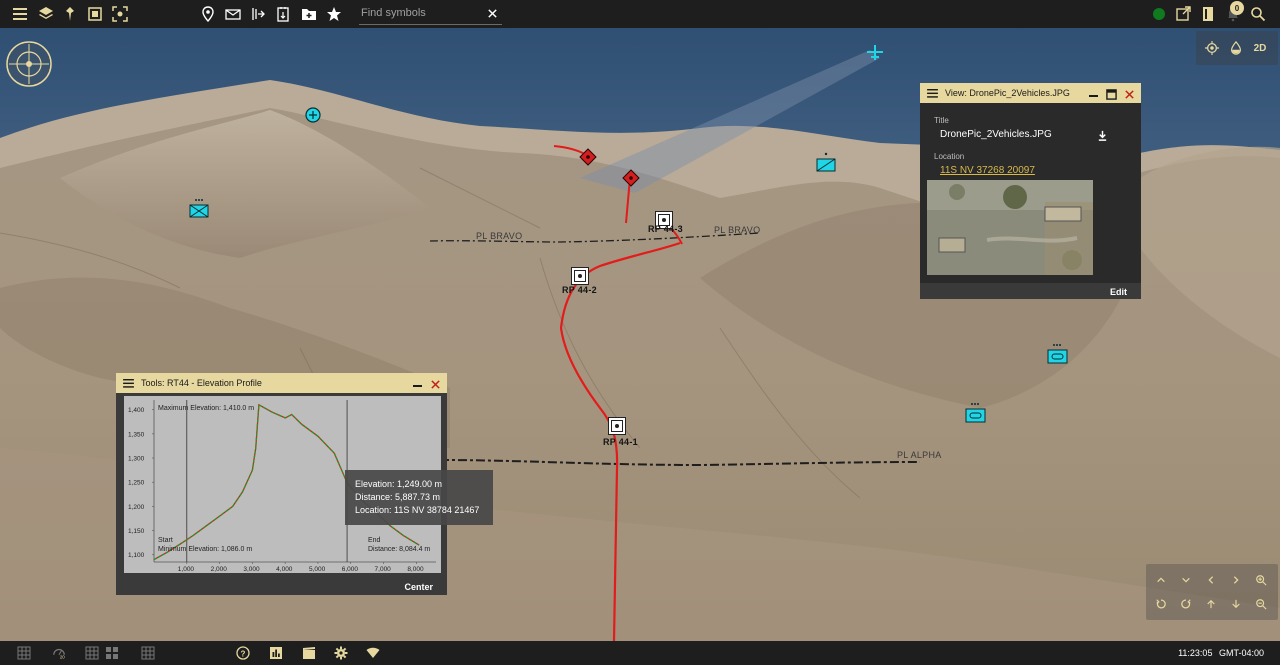  I want to click on route-point-label: RP 44-1, so click(620, 442).